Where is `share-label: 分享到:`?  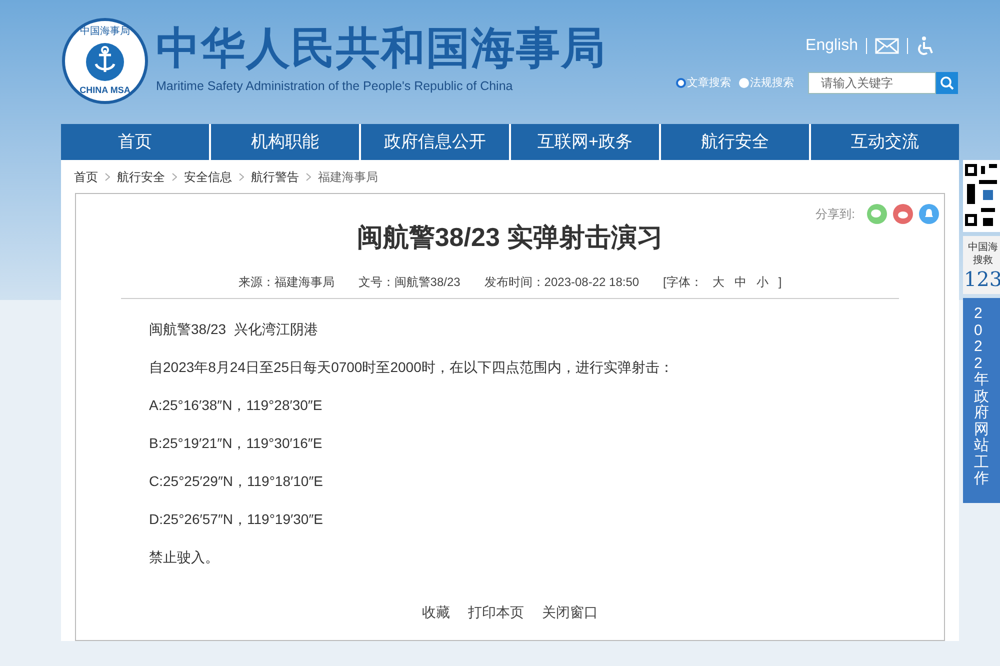 share-label: 分享到: is located at coordinates (835, 214).